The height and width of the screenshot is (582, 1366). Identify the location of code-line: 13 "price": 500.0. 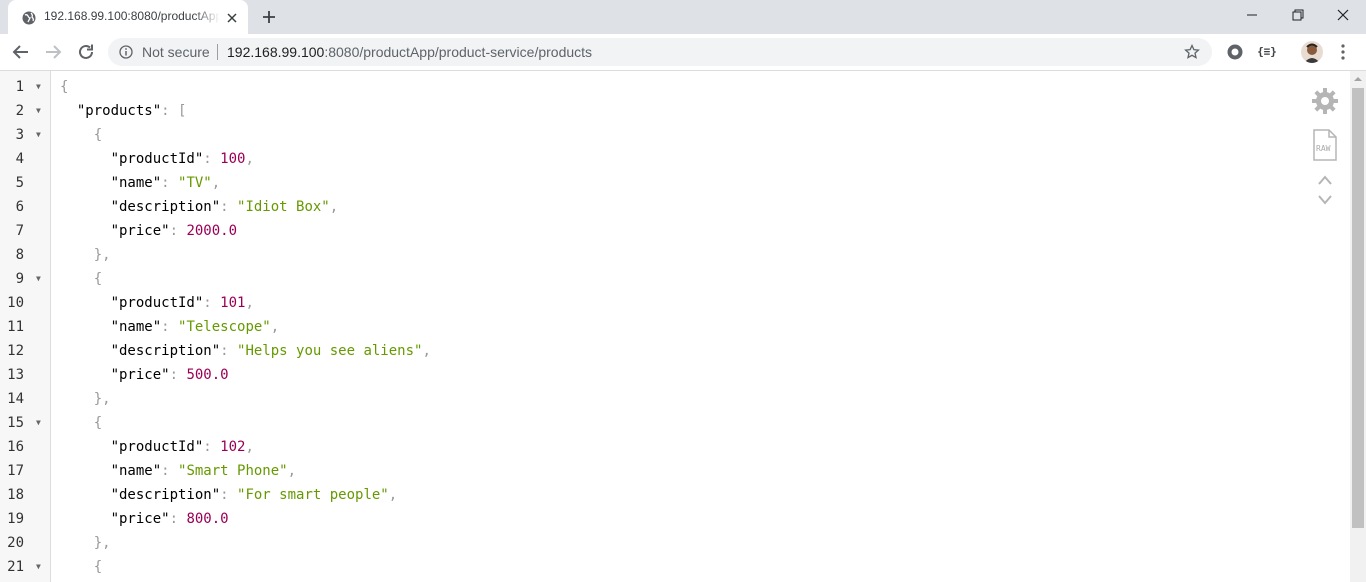
(645, 375).